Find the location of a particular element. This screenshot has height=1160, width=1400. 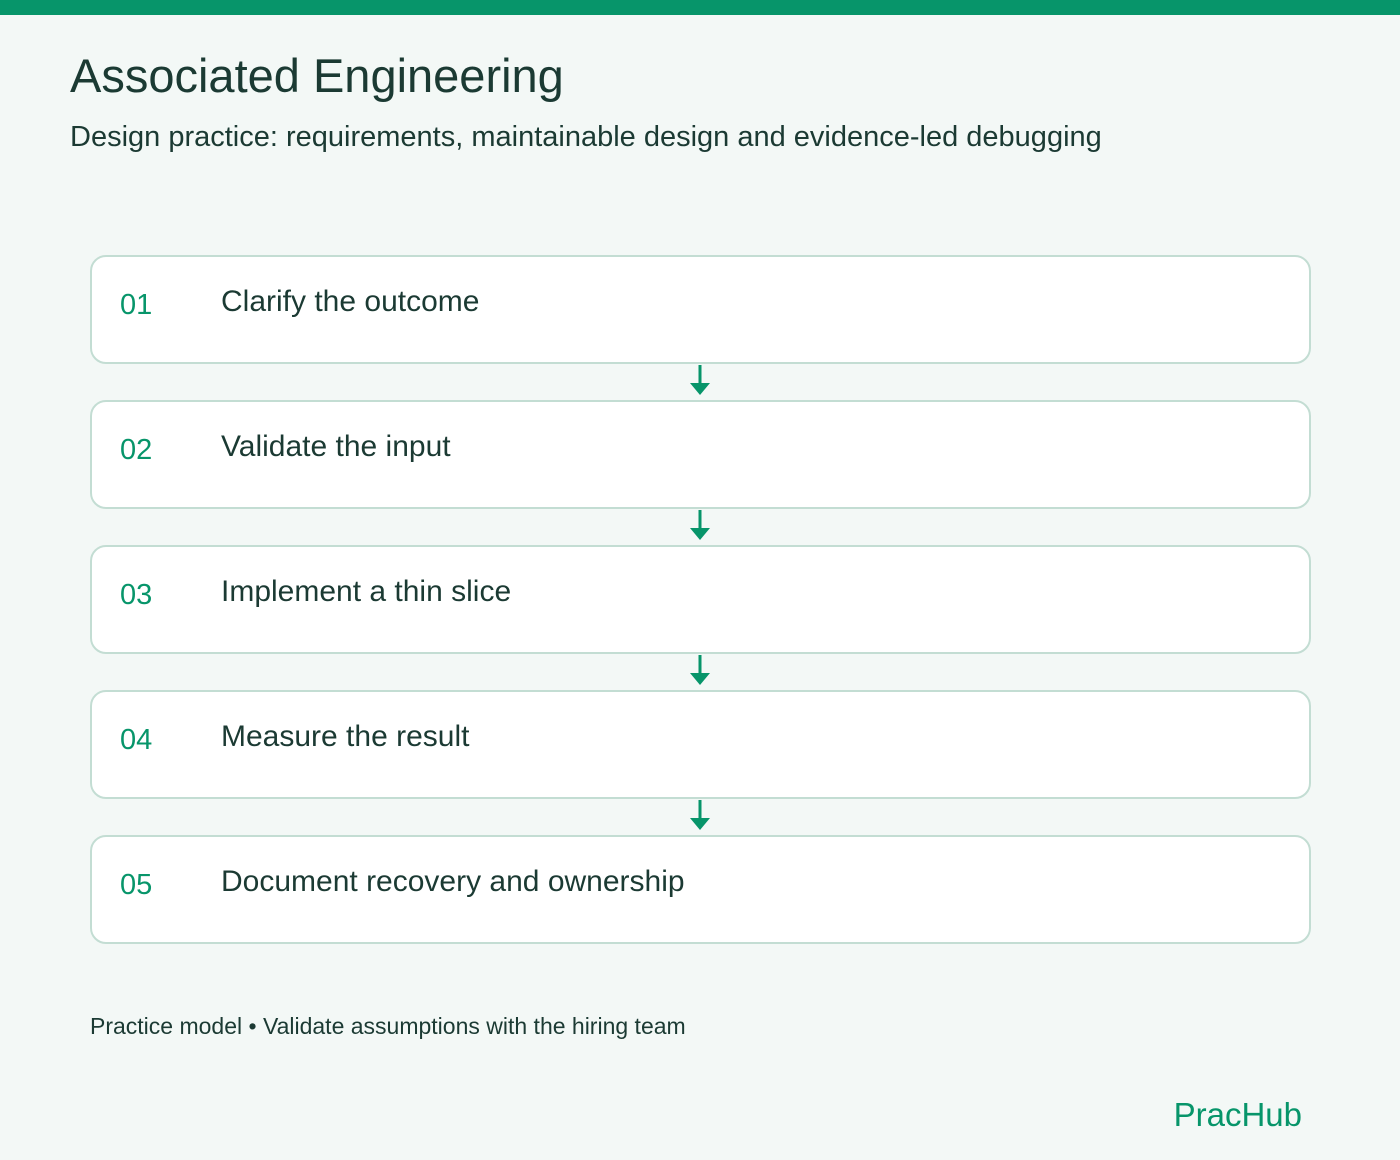

step-card-4: 04 Measure the result is located at coordinates (700, 744).